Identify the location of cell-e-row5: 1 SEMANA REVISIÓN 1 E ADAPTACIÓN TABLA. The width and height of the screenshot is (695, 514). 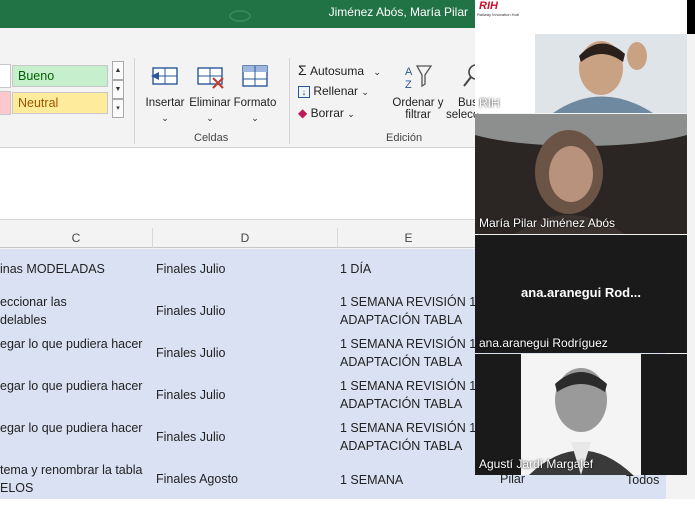
(414, 437).